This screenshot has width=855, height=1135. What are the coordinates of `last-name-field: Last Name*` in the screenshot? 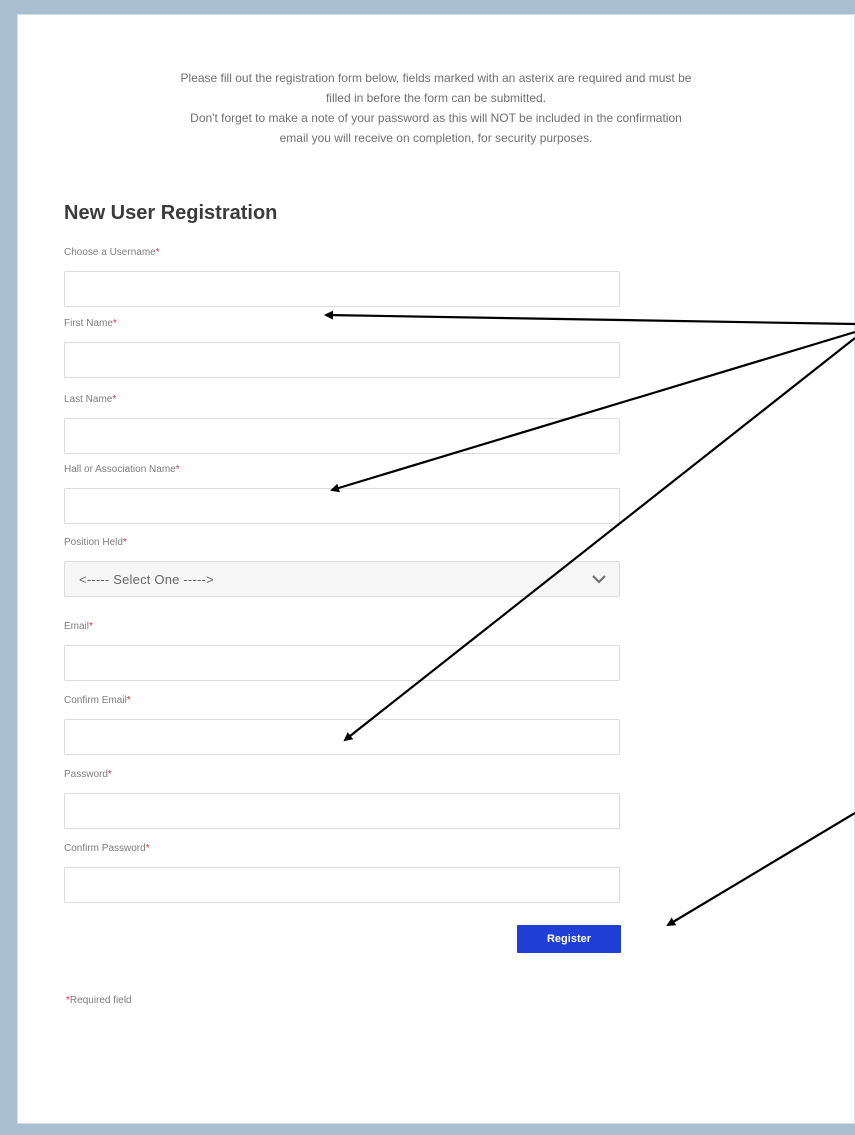 It's located at (342, 423).